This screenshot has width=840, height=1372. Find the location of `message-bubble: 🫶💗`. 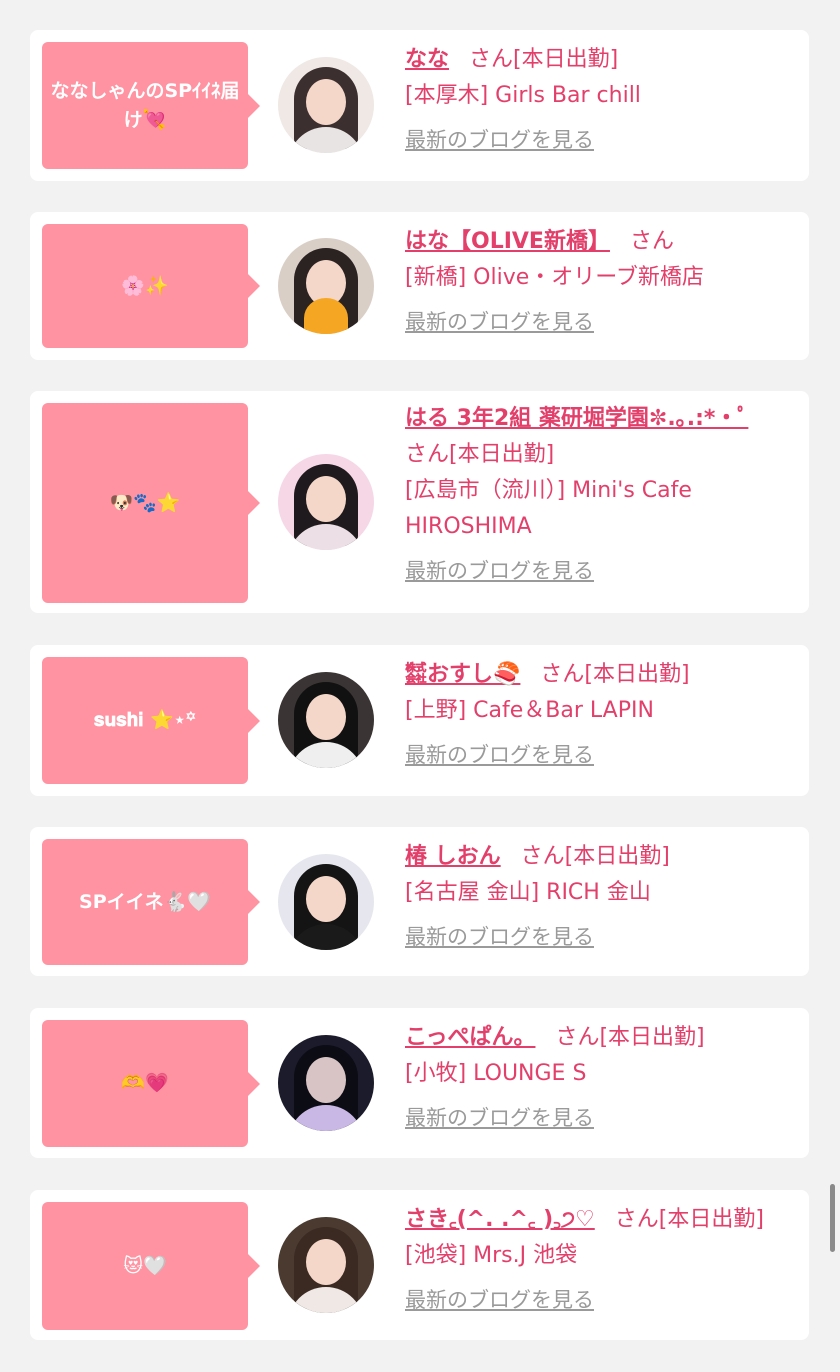

message-bubble: 🫶💗 is located at coordinates (151, 1083).